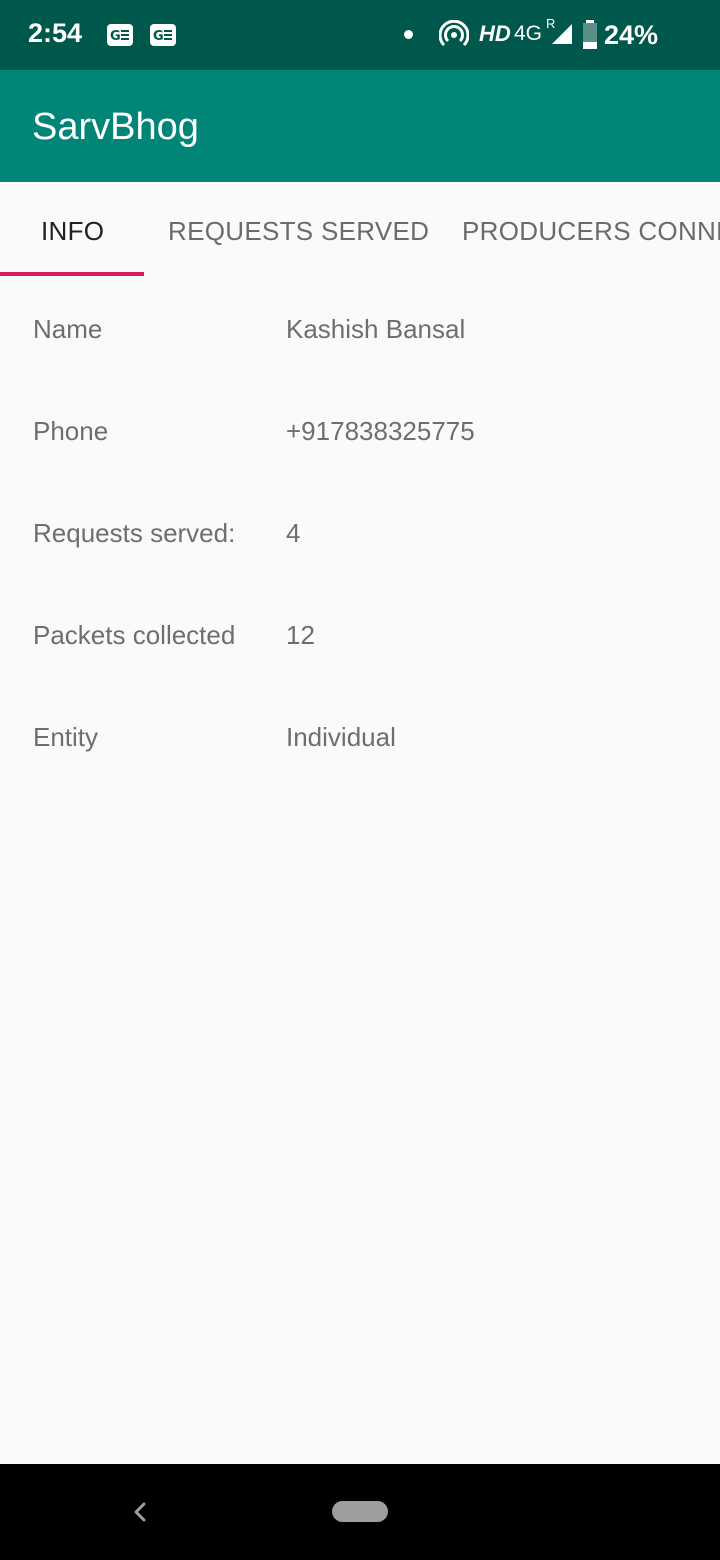 The height and width of the screenshot is (1560, 720). I want to click on info-row-phone: Phone +917838325775, so click(360, 446).